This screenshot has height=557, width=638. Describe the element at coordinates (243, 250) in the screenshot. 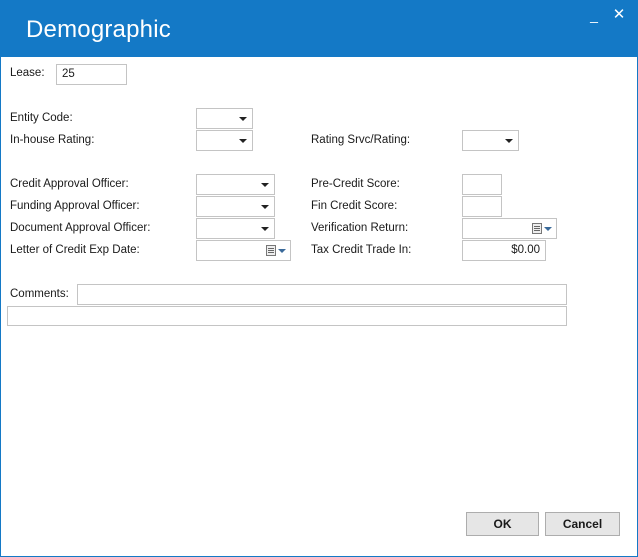

I see `letter-of-credit-exp-date` at that location.